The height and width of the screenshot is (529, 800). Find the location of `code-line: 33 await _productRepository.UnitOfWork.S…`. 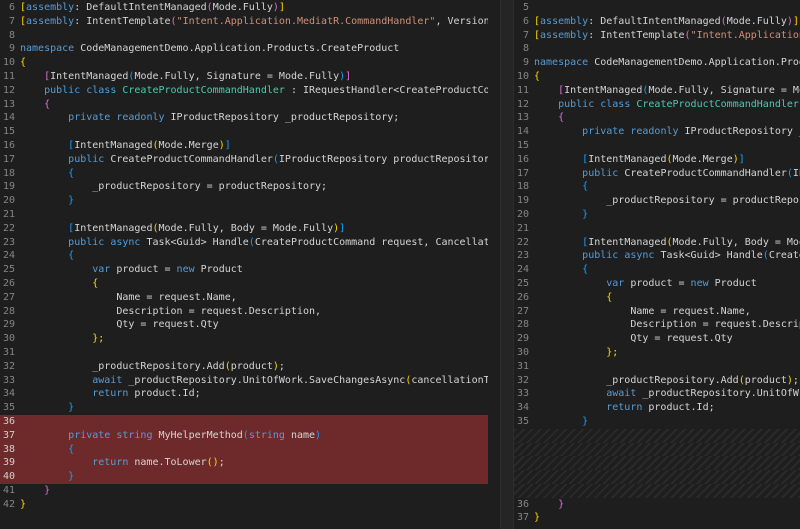

code-line: 33 await _productRepository.UnitOfWork.S… is located at coordinates (244, 381).